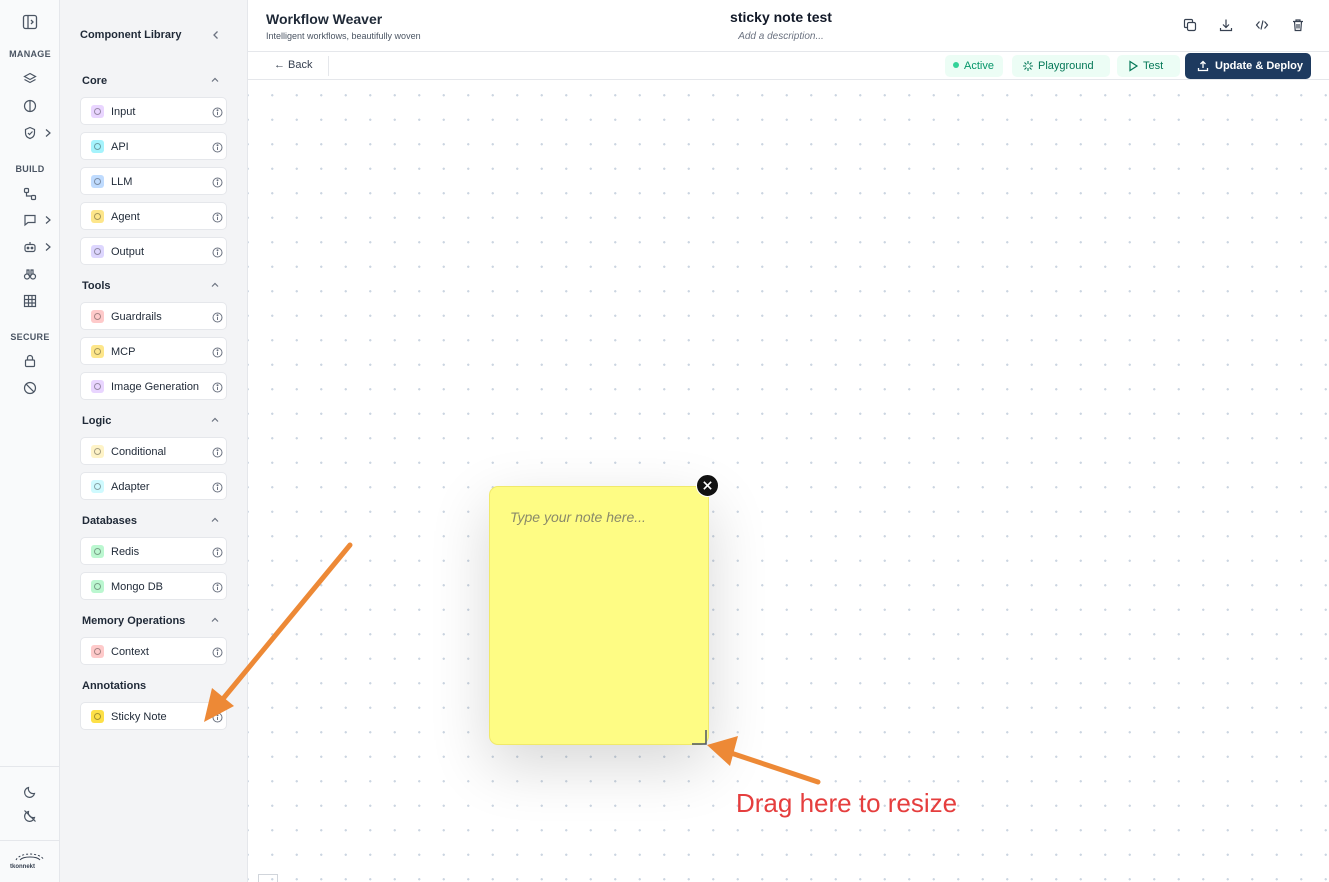 The image size is (1329, 882). Describe the element at coordinates (293, 65) in the screenshot. I see `back-button: ← Back` at that location.